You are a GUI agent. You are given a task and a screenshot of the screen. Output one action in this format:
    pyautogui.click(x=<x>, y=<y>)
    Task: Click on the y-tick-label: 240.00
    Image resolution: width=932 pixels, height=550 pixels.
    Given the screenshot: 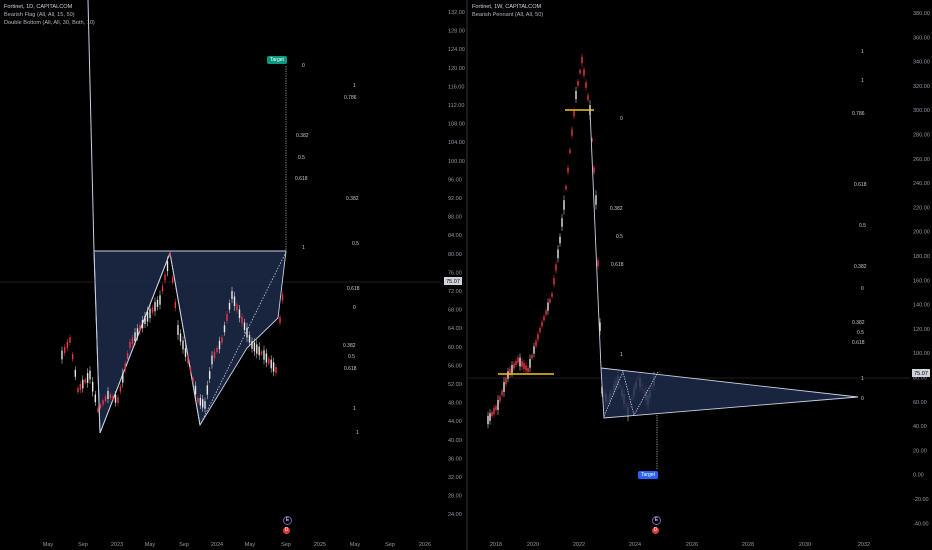 What is the action you would take?
    pyautogui.click(x=921, y=184)
    